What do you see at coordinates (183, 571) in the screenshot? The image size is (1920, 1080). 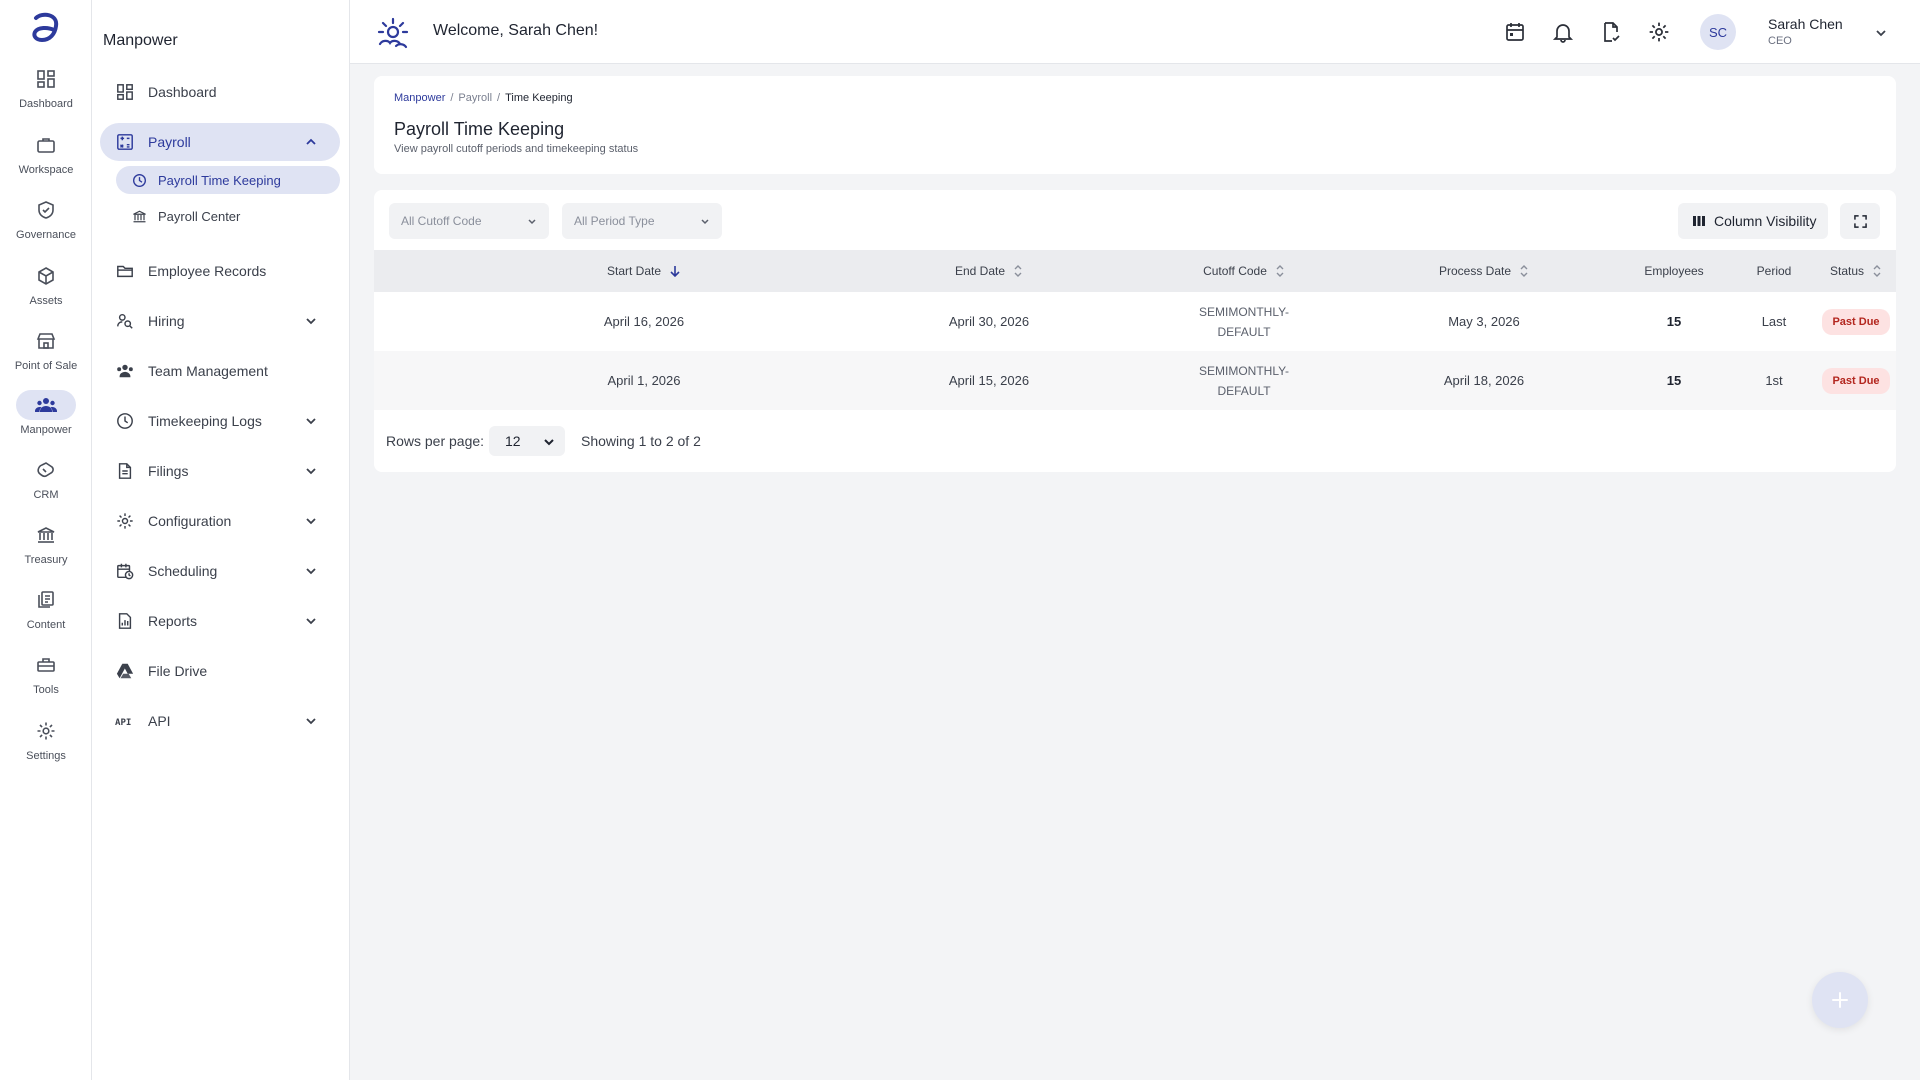 I see `sidebar-item-label: Scheduling` at bounding box center [183, 571].